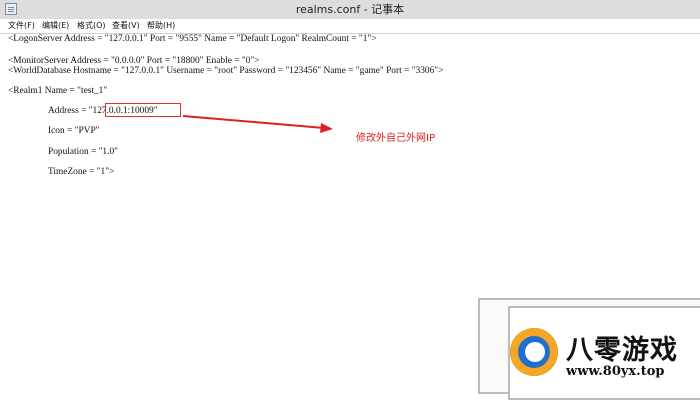 The image size is (700, 400). What do you see at coordinates (534, 352) in the screenshot?
I see `brand-logo-icon` at bounding box center [534, 352].